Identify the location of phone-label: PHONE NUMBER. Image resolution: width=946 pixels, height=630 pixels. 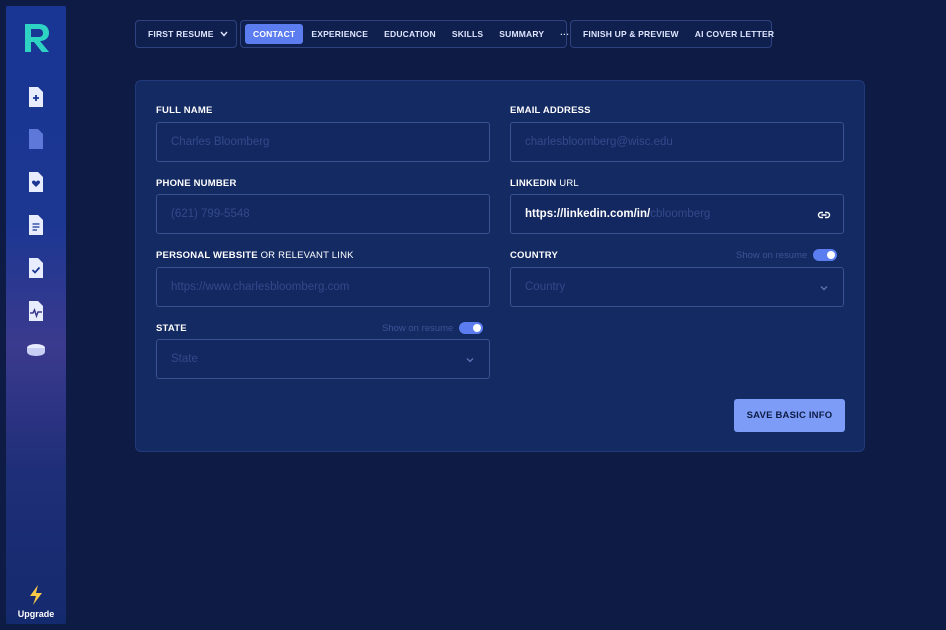
(196, 183).